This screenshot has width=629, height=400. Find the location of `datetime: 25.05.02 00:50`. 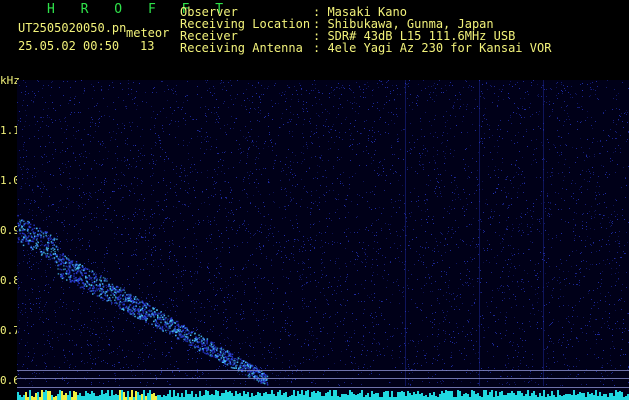

datetime: 25.05.02 00:50 is located at coordinates (69, 46).